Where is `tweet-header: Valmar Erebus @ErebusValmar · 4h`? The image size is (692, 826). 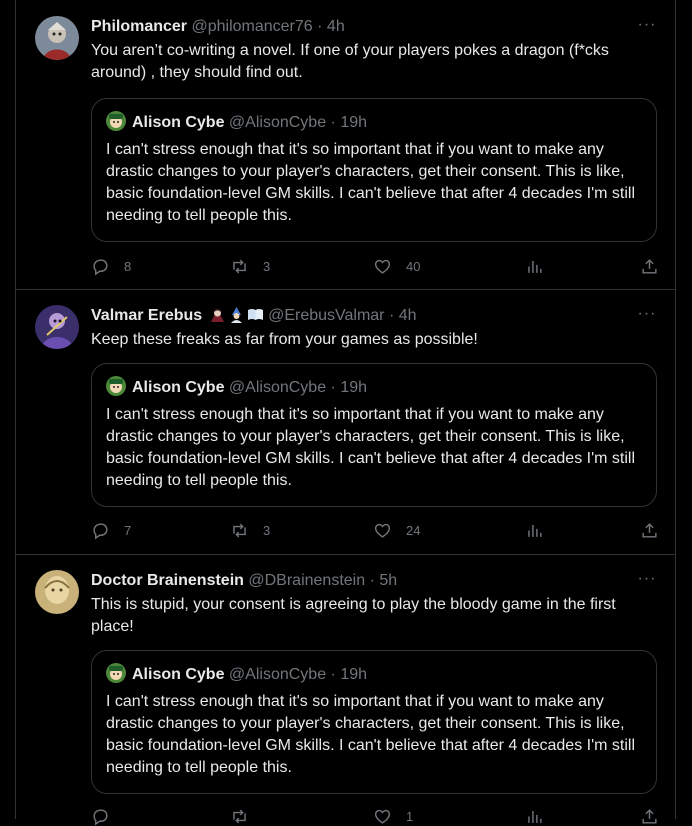 tweet-header: Valmar Erebus @ErebusValmar · 4h is located at coordinates (375, 316).